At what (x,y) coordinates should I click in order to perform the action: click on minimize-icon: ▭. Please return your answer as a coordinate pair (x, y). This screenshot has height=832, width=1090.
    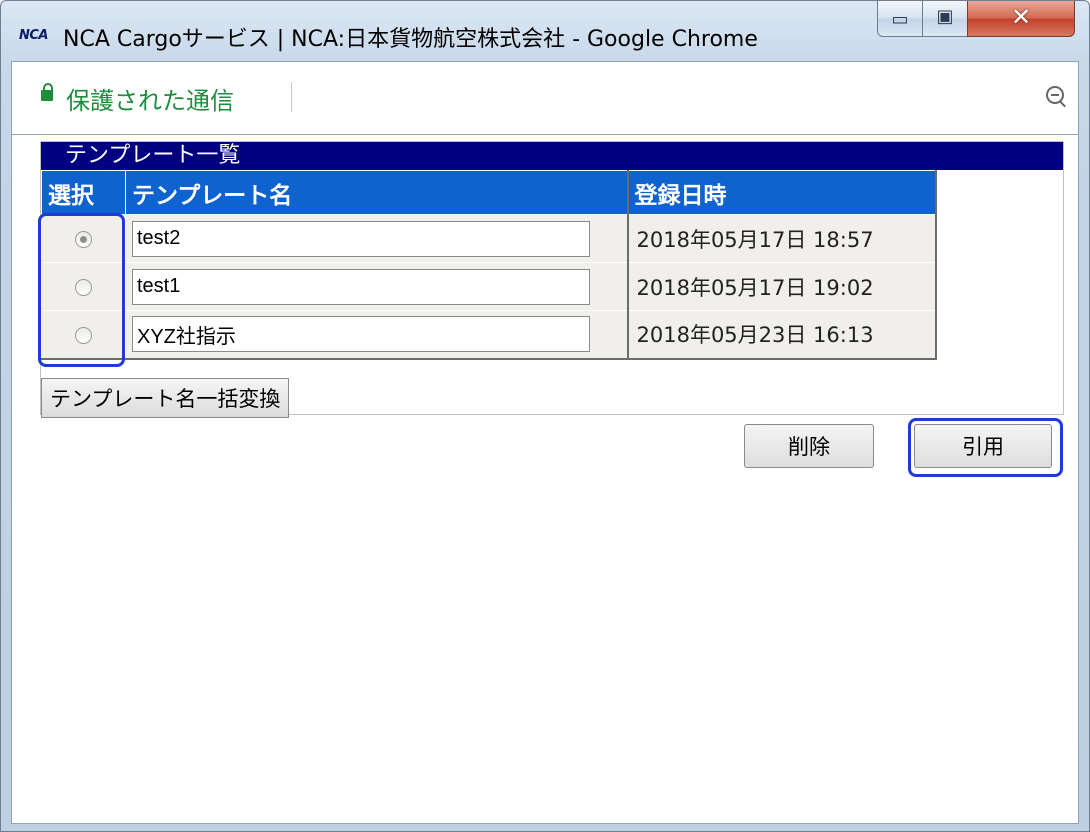
    Looking at the image, I should click on (900, 19).